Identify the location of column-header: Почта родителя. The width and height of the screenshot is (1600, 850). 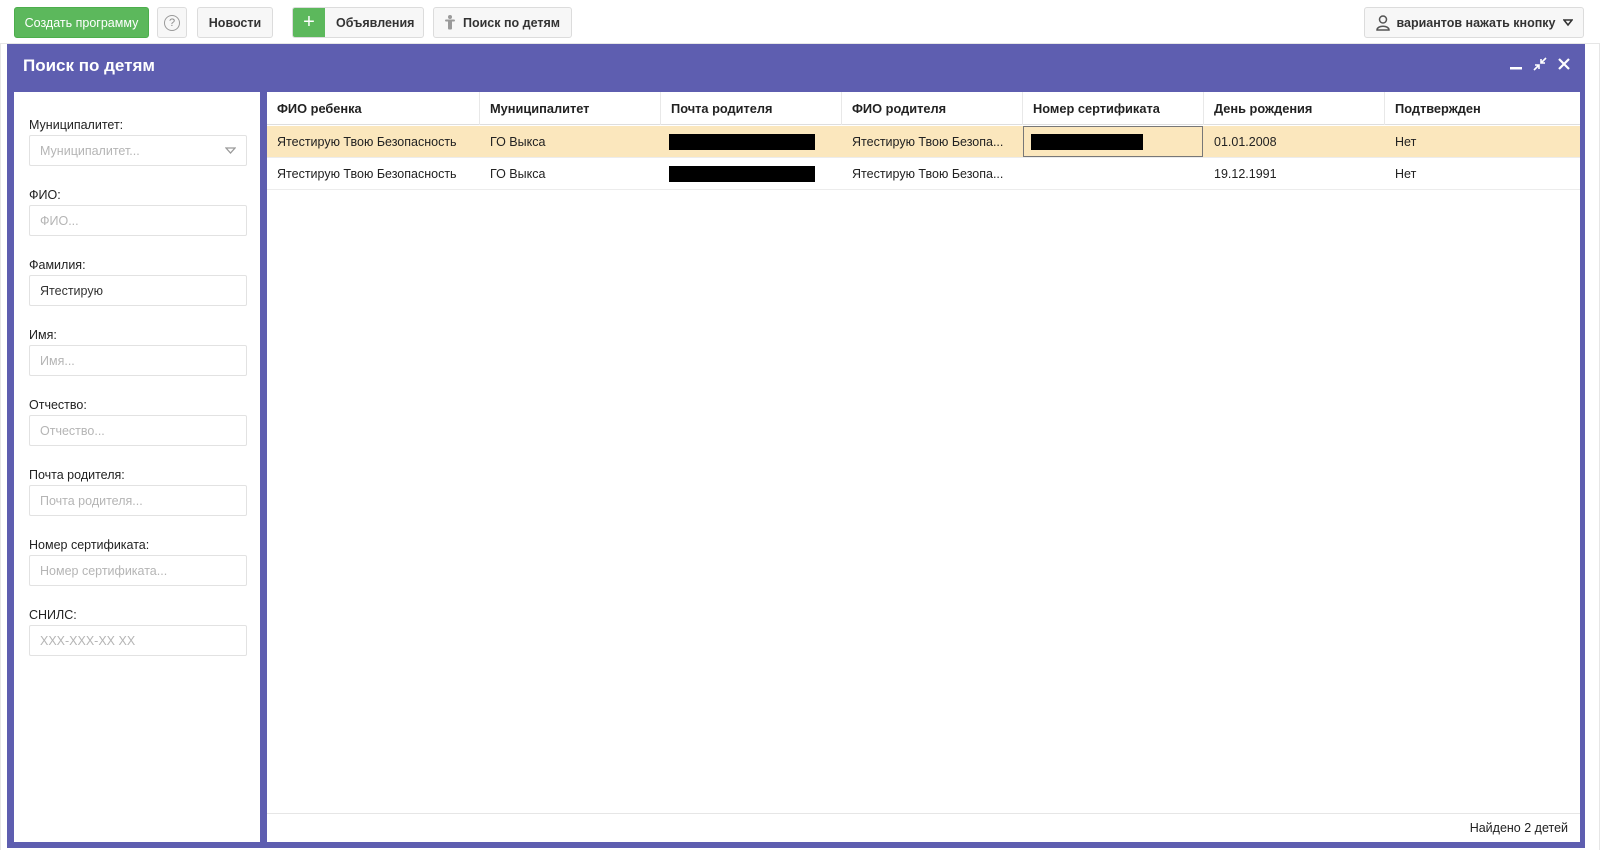
(751, 108).